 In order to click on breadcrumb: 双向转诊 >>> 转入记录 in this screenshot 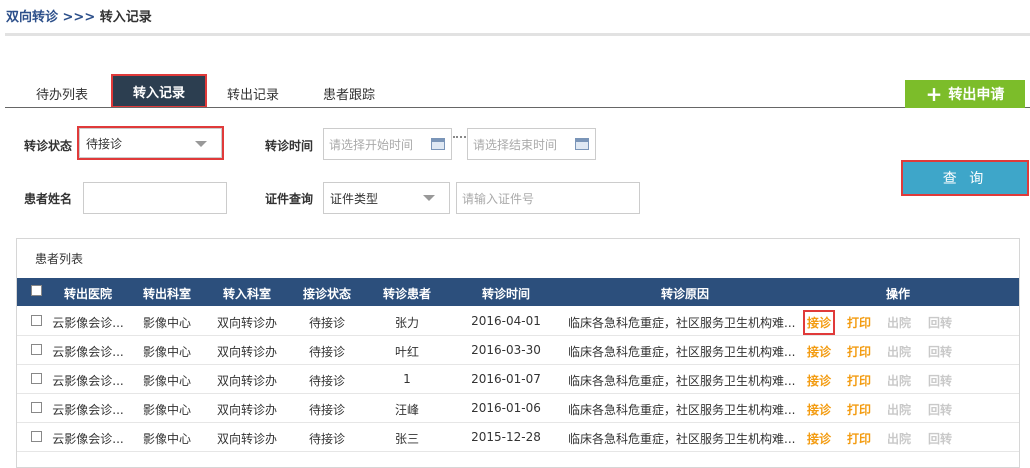, I will do `click(79, 15)`.